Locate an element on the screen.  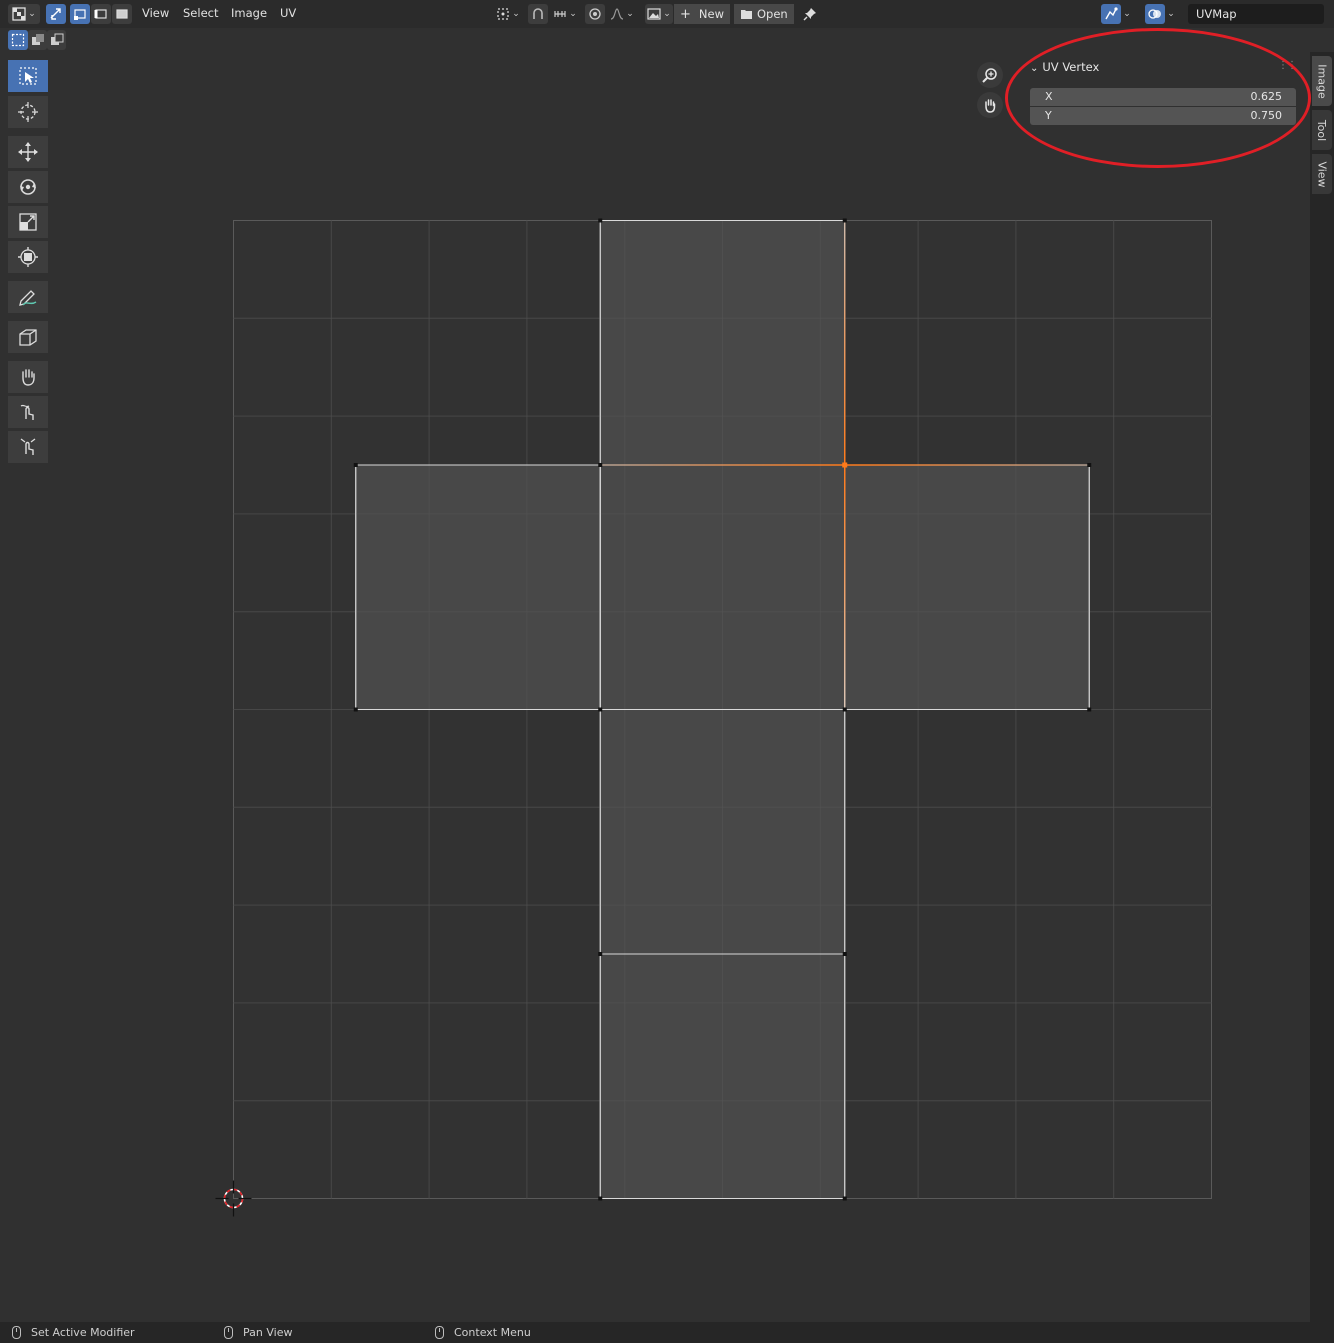
scale-tool is located at coordinates (28, 222).